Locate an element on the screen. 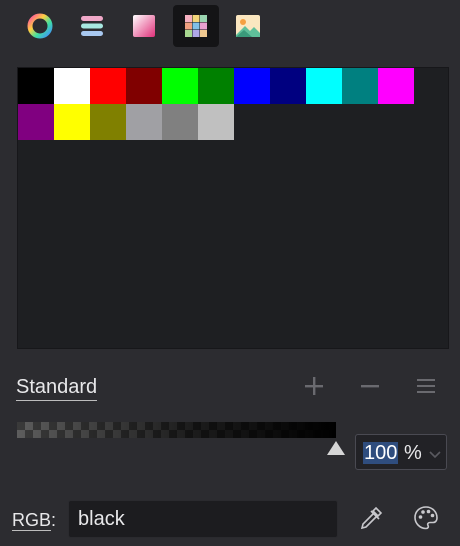 The height and width of the screenshot is (546, 460). tab-color-palettes is located at coordinates (196, 26).